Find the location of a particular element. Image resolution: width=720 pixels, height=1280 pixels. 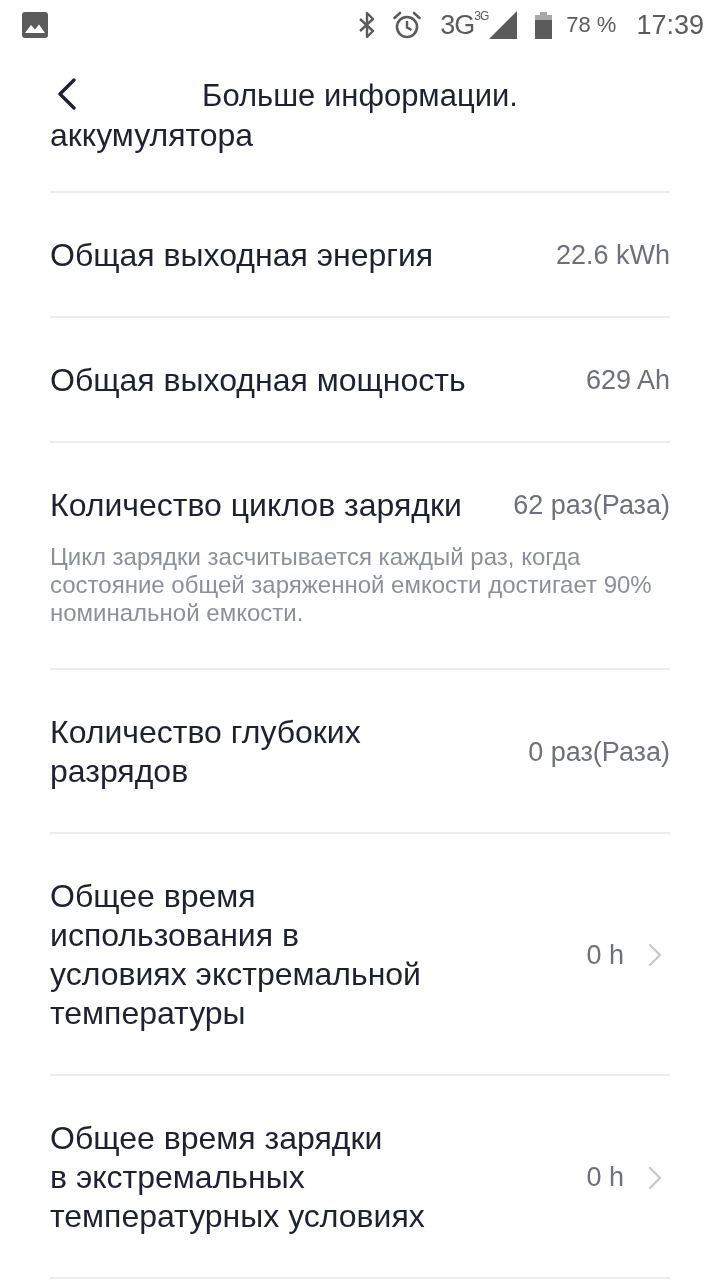

row-value: 62 раз(Раза) is located at coordinates (591, 505).